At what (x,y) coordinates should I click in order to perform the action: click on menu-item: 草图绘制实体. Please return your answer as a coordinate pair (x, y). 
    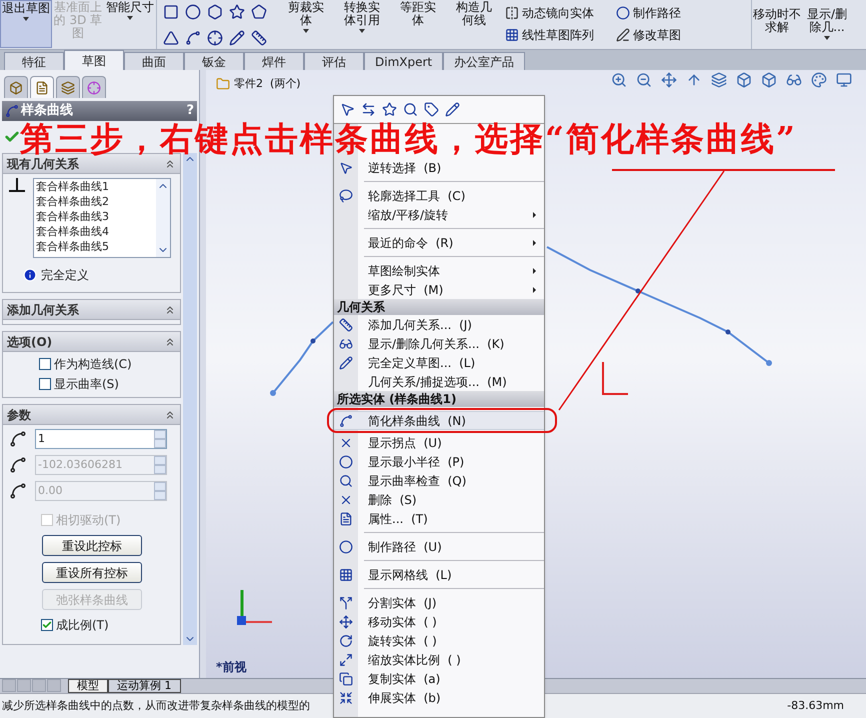
    Looking at the image, I should click on (439, 270).